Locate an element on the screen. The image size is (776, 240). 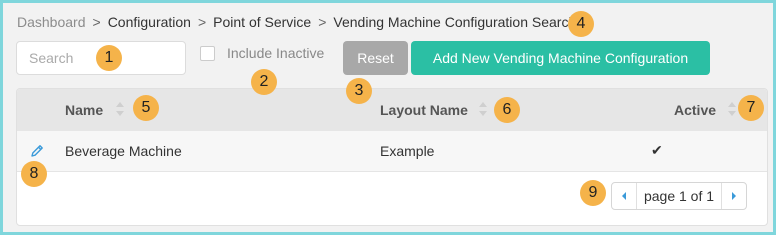
page-indicator: page 1 of 1 is located at coordinates (679, 196).